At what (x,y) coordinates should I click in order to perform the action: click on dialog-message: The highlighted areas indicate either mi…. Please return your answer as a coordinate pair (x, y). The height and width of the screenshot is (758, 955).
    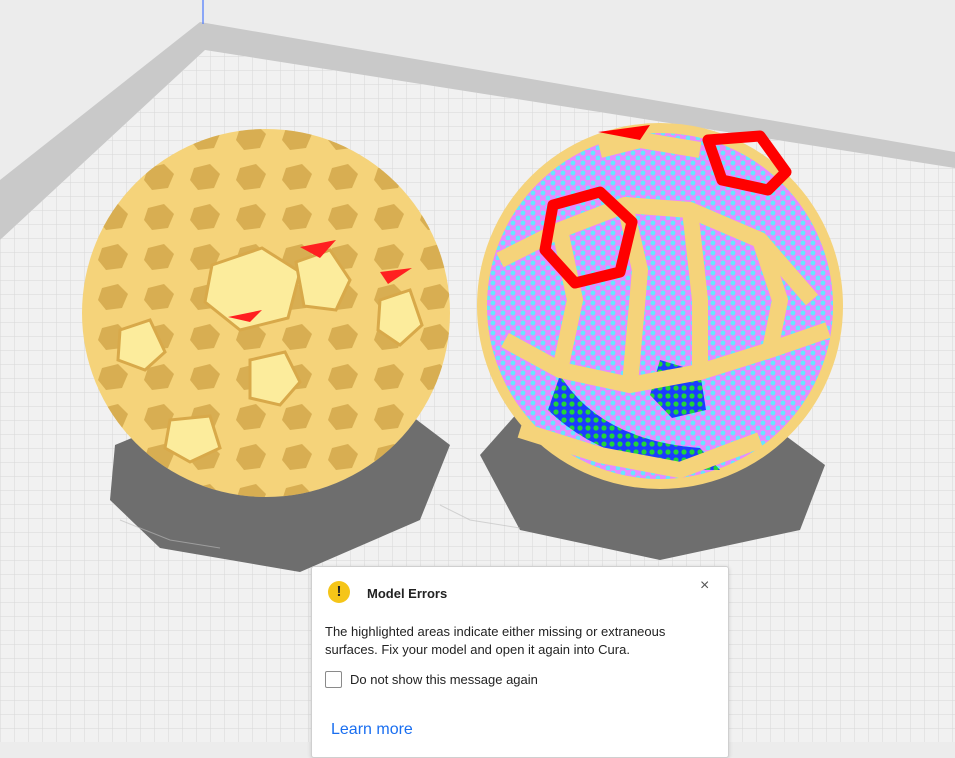
    Looking at the image, I should click on (495, 640).